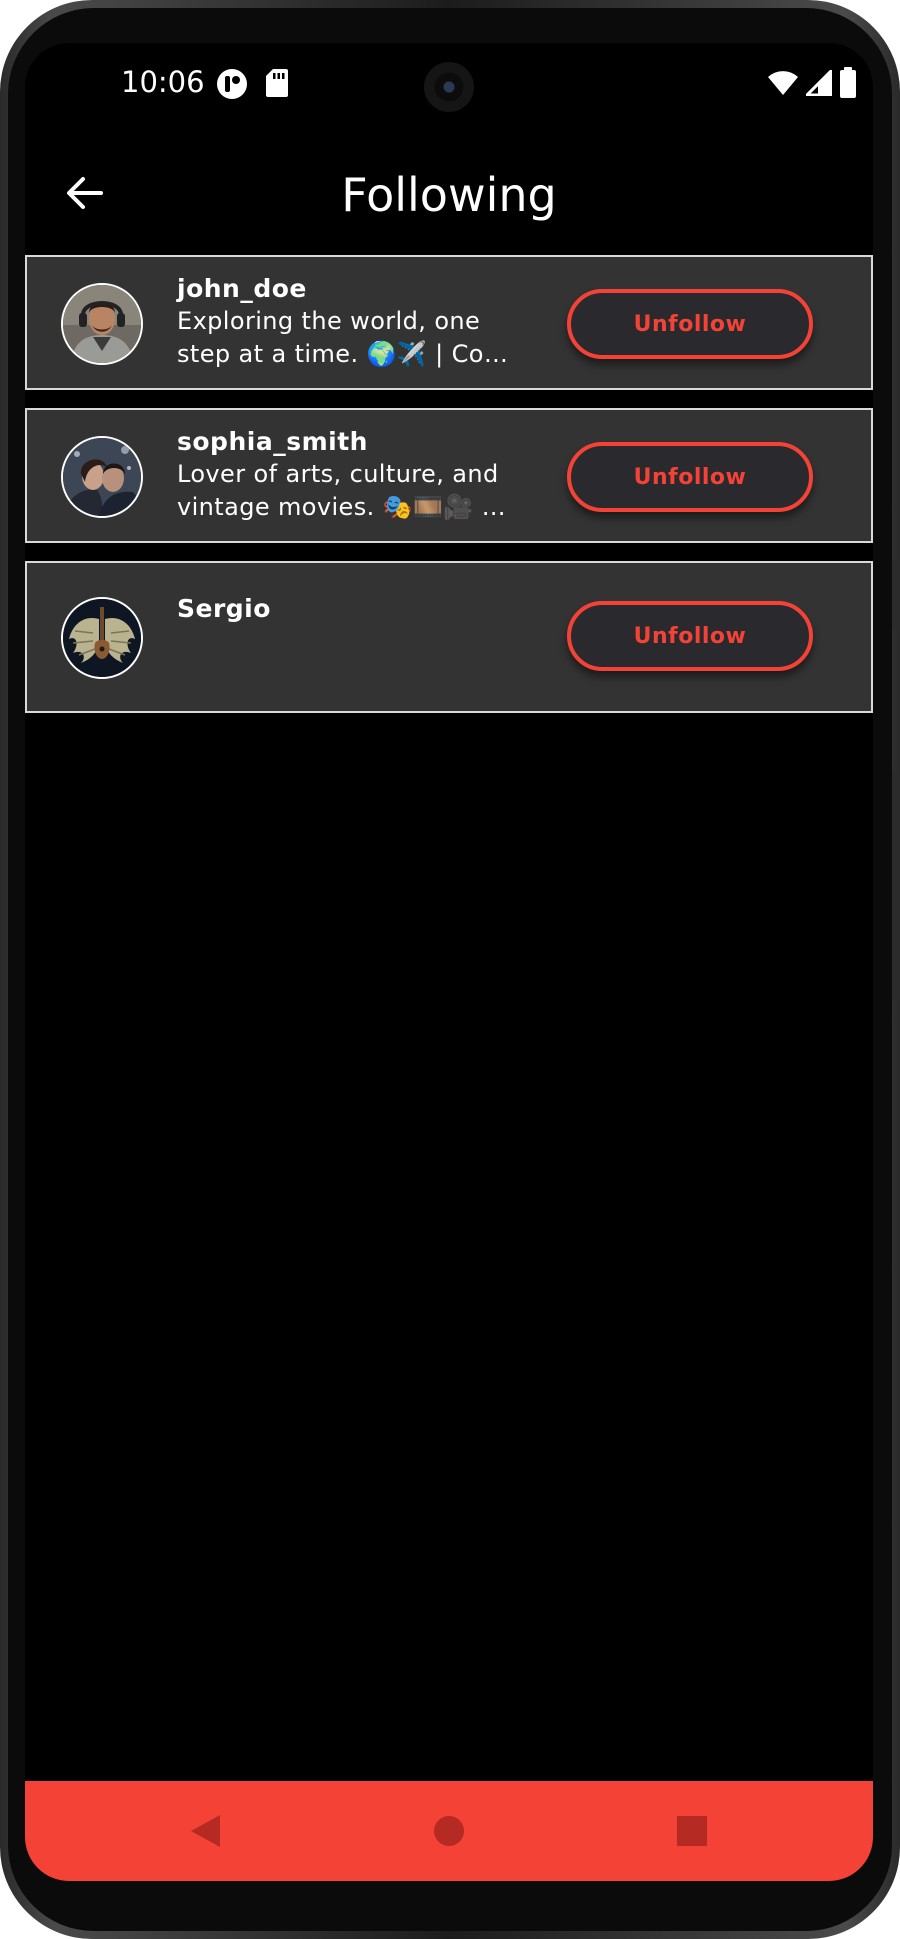  I want to click on volume-button, so click(896, 885).